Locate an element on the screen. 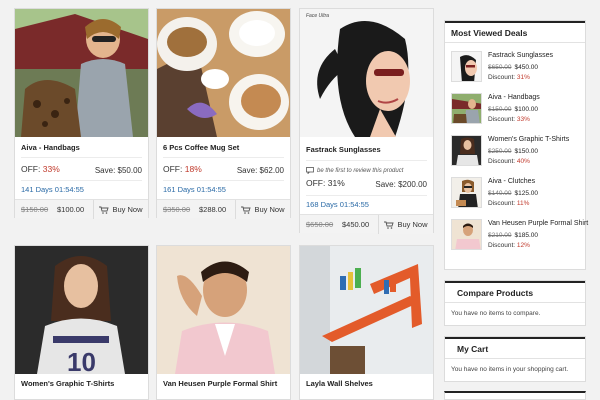 The height and width of the screenshot is (400, 600). product-image-handbags is located at coordinates (81, 73).